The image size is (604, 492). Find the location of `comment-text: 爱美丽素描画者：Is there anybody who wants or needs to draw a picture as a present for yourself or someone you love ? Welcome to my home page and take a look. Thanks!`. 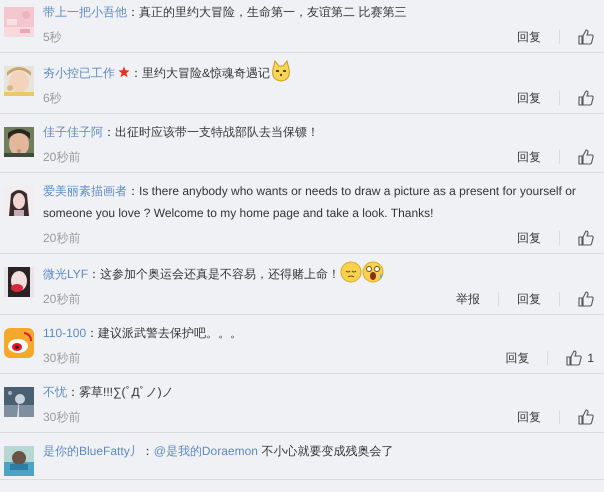

comment-text: 爱美丽素描画者：Is there anybody who wants or needs to draw a picture as a present for yourself or someone you love ? Welcome to my home page and take a look. Thanks! is located at coordinates (309, 202).